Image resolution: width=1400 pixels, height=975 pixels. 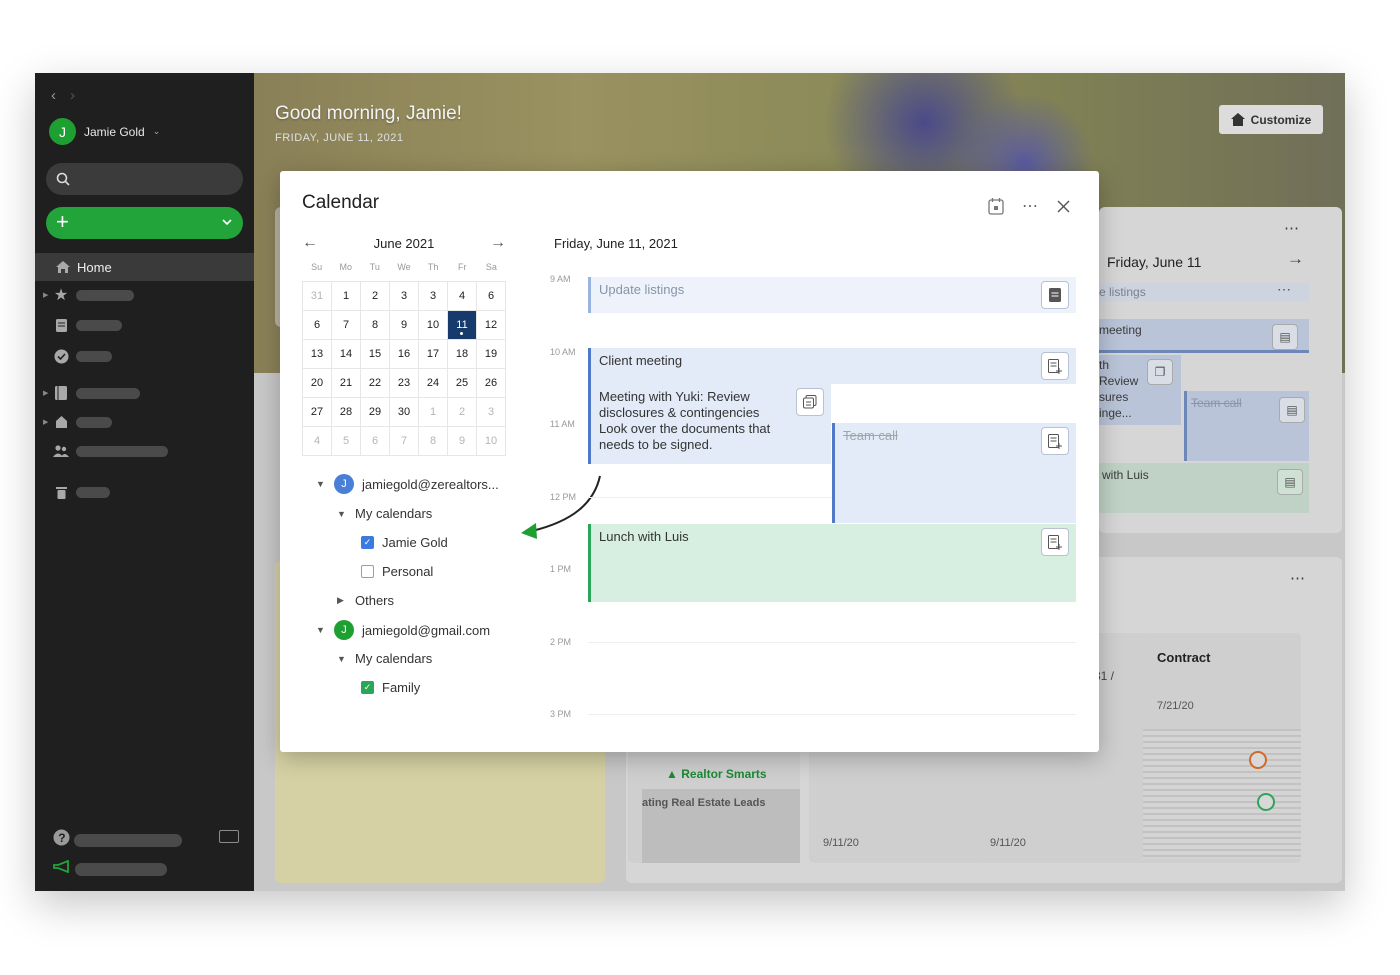 What do you see at coordinates (229, 836) in the screenshot?
I see `keyboard-icon` at bounding box center [229, 836].